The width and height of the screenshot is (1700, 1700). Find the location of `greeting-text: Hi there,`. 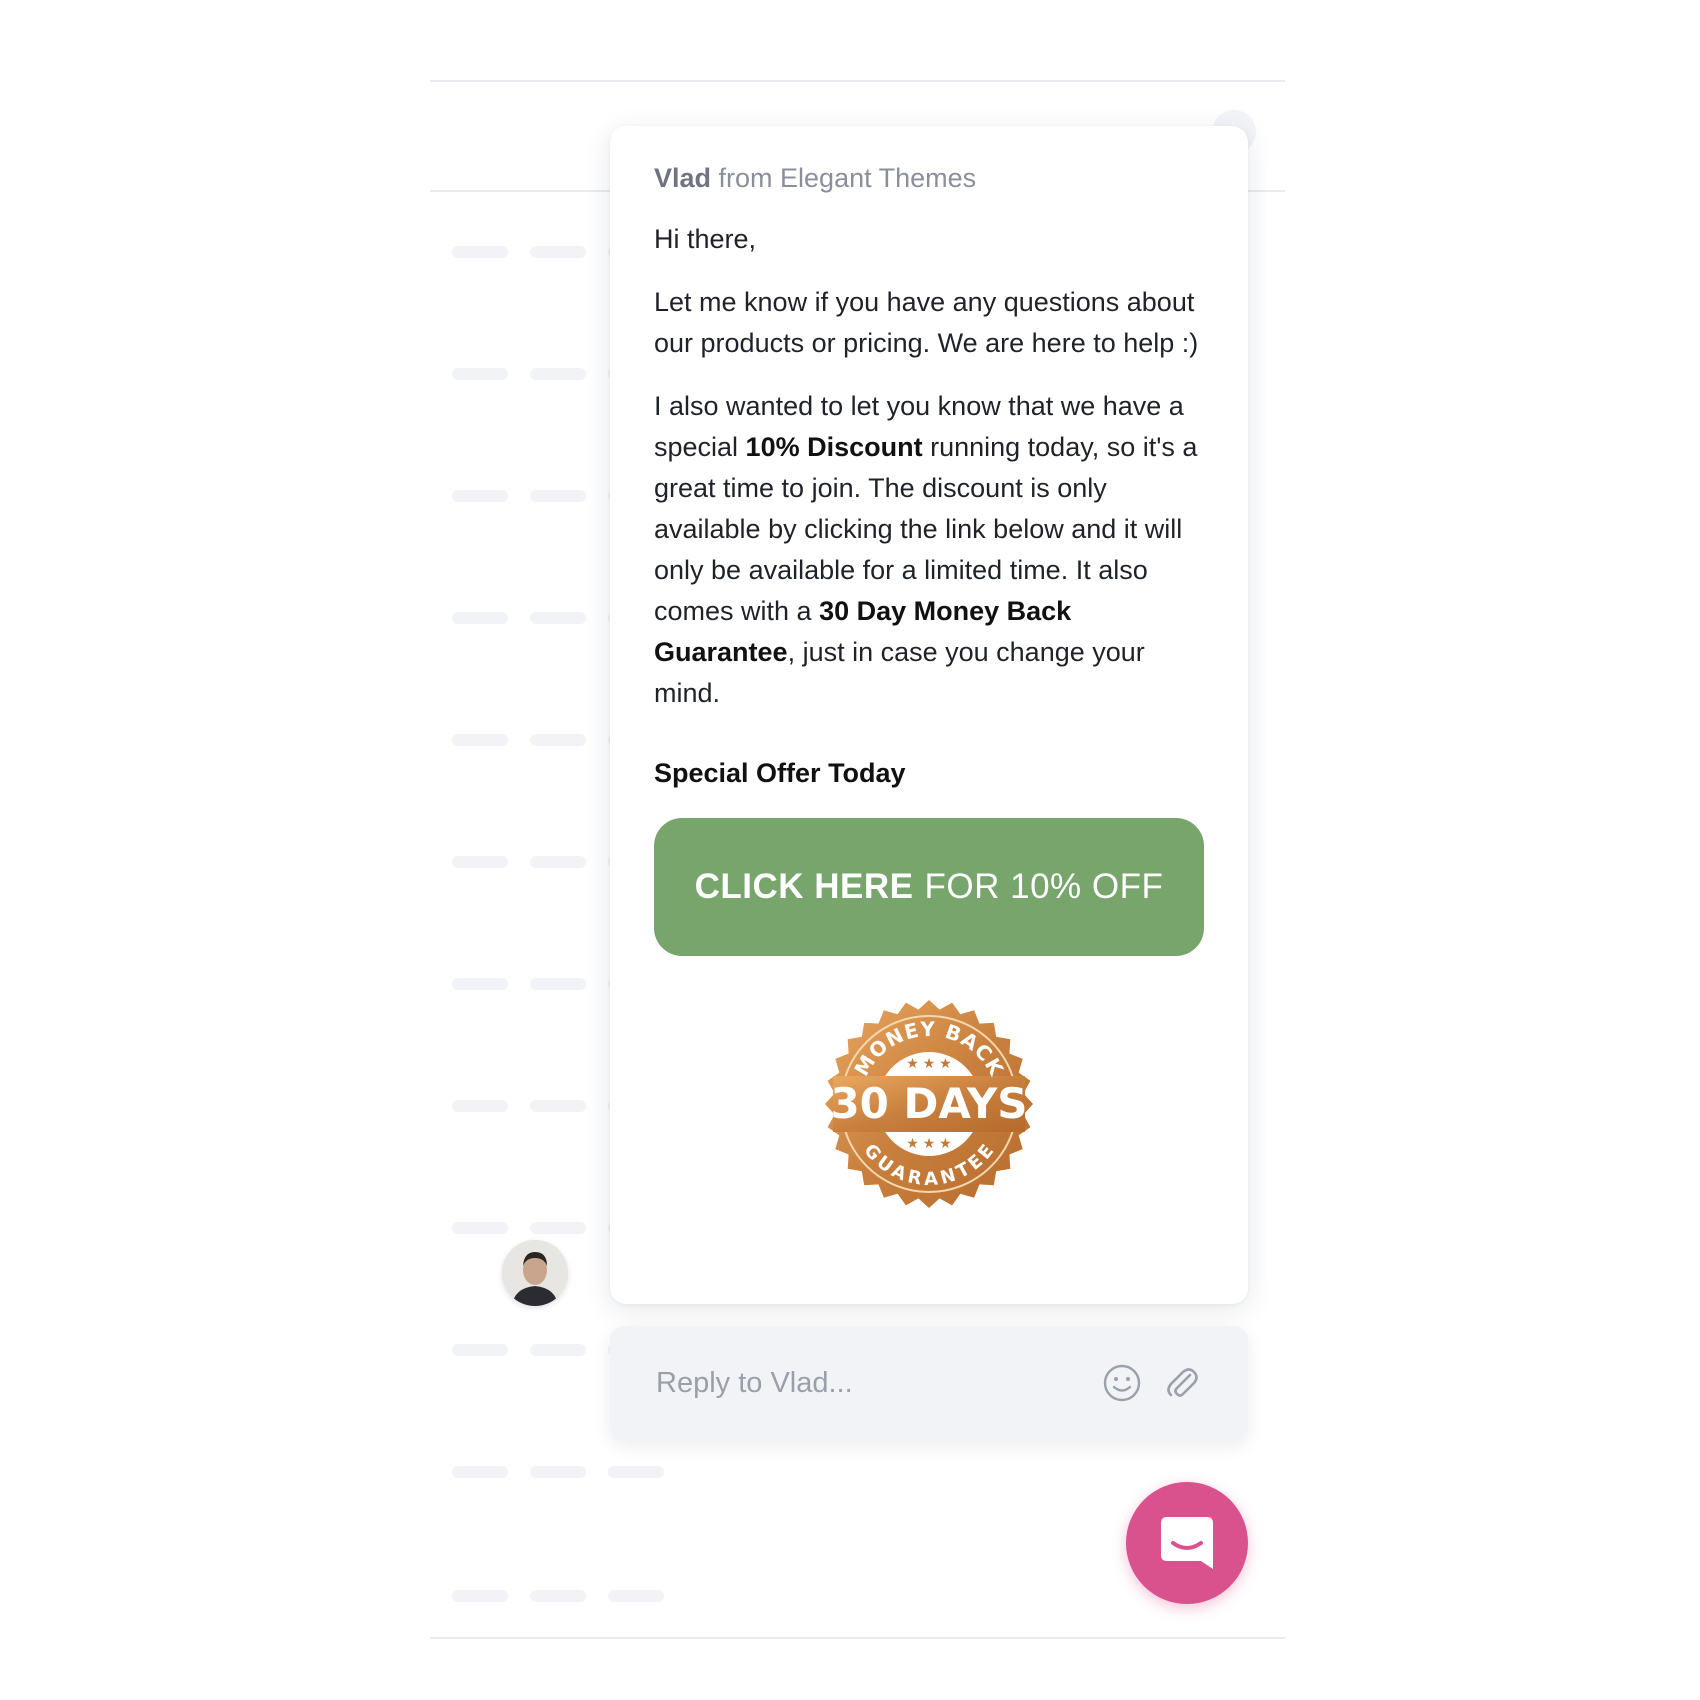

greeting-text: Hi there, is located at coordinates (705, 239).